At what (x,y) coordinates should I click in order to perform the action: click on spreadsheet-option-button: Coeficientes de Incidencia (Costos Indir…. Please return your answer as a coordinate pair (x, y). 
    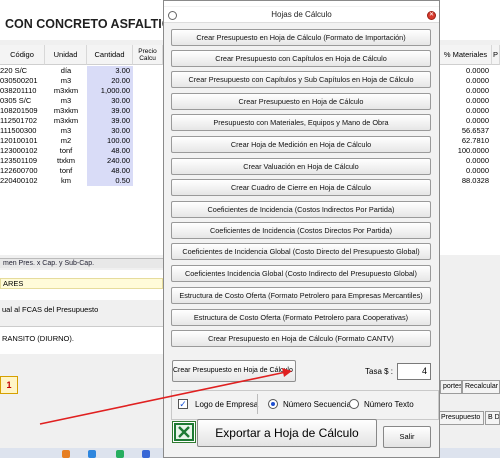
    Looking at the image, I should click on (301, 209).